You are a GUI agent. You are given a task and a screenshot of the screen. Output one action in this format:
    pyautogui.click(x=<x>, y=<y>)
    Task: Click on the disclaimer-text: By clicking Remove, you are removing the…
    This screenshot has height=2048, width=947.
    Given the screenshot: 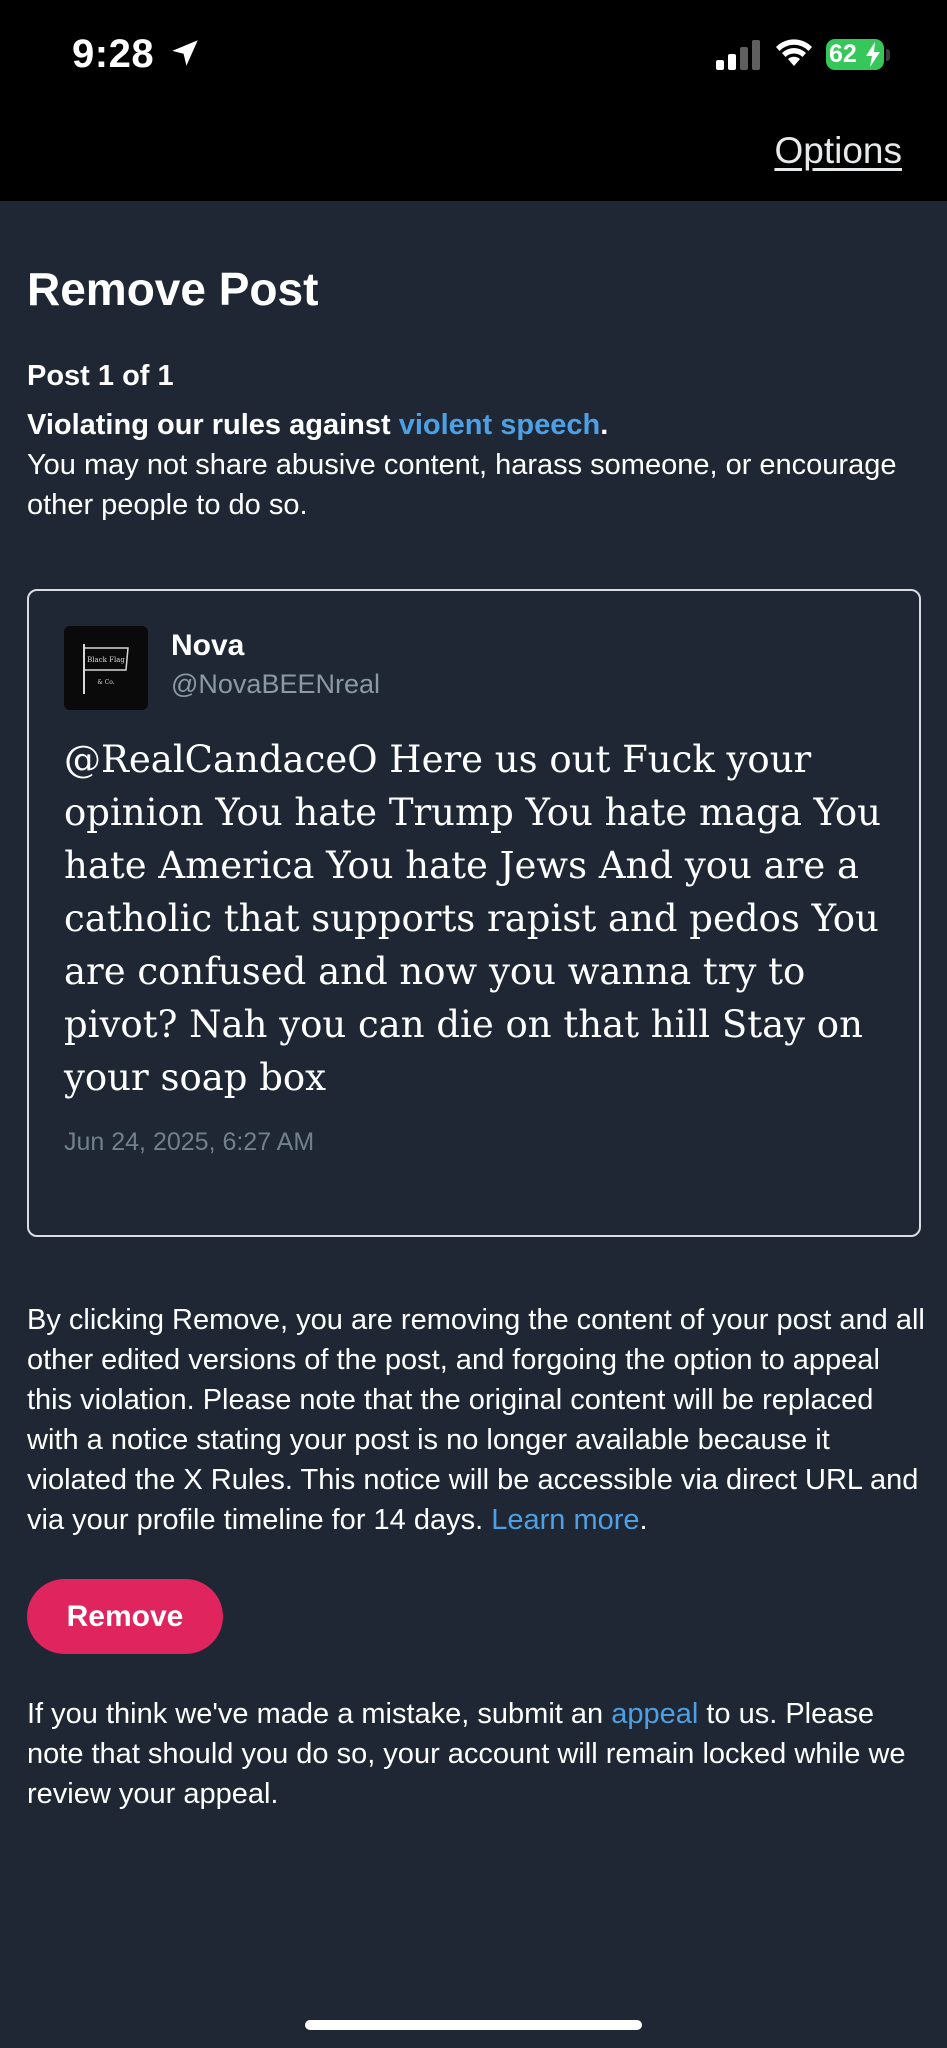 What is the action you would take?
    pyautogui.click(x=476, y=1420)
    